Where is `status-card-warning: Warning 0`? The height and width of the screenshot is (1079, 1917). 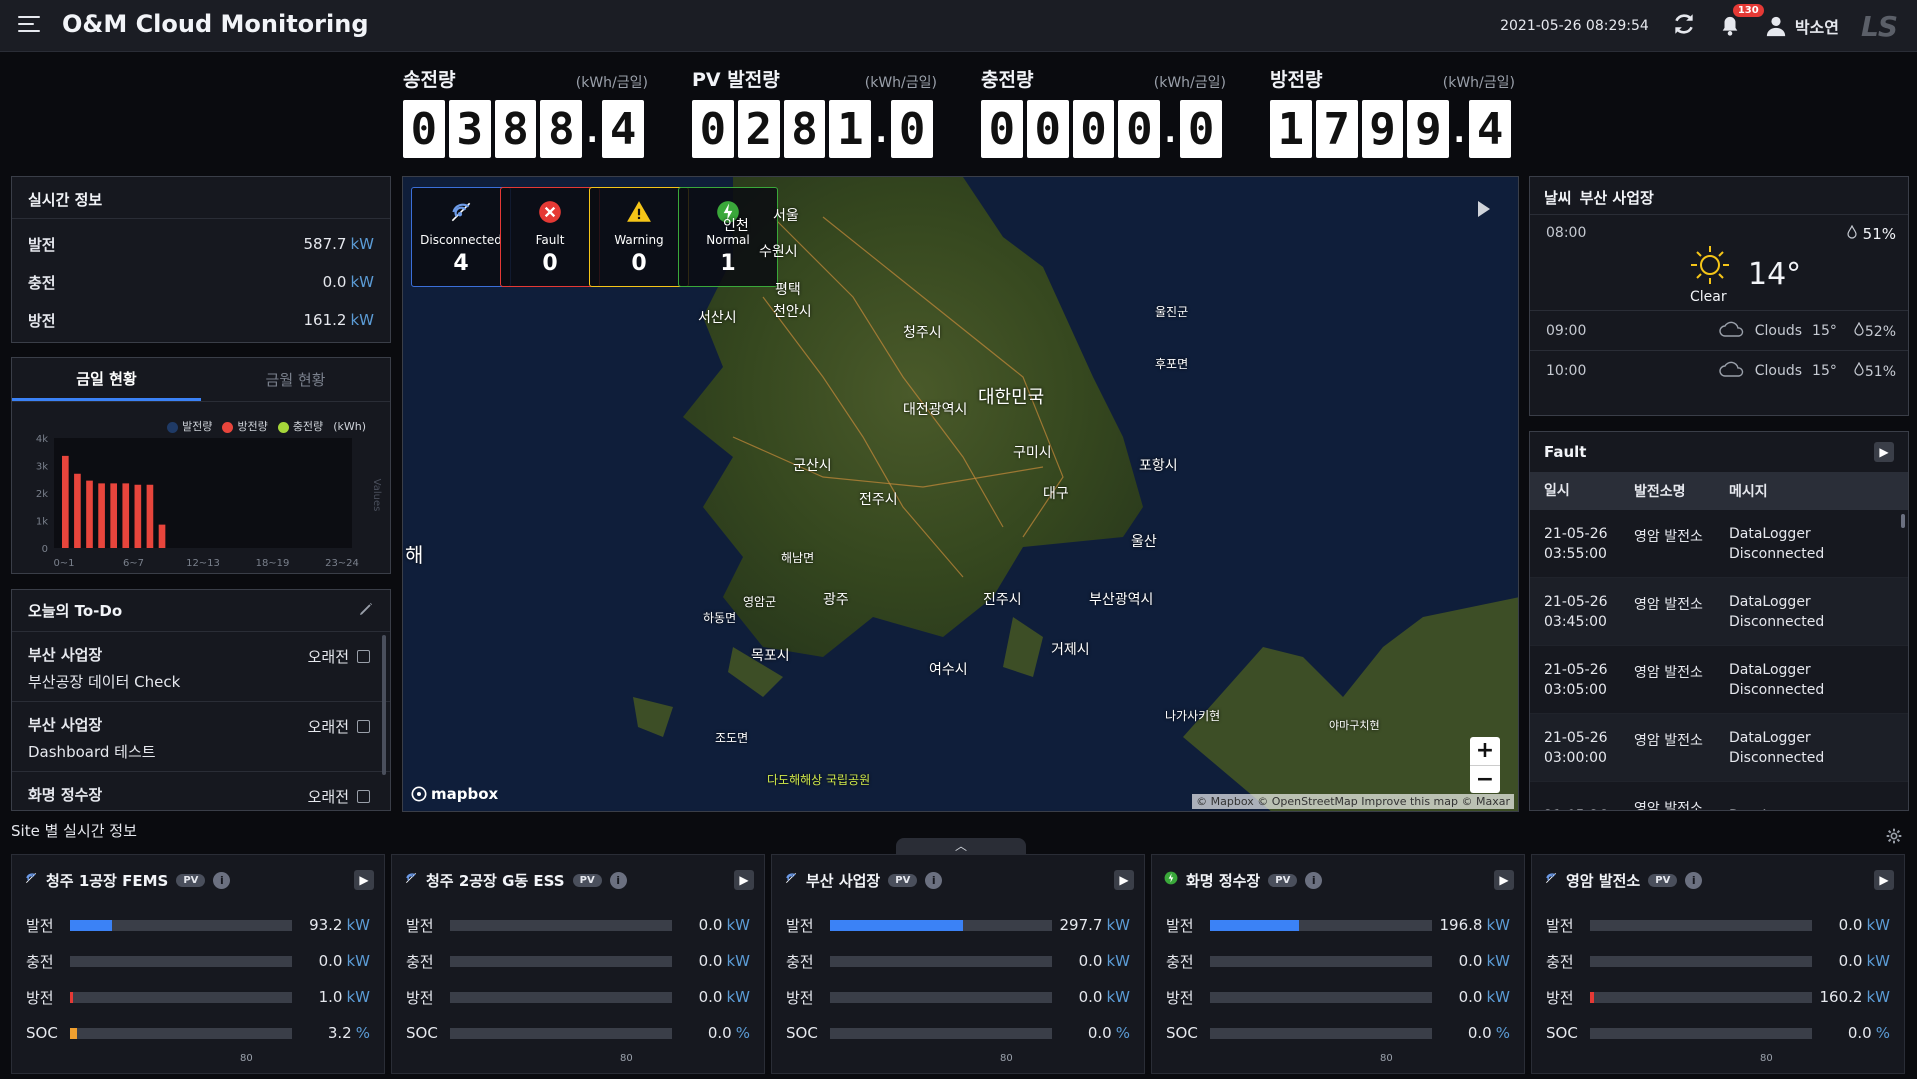
status-card-warning: Warning 0 is located at coordinates (639, 237).